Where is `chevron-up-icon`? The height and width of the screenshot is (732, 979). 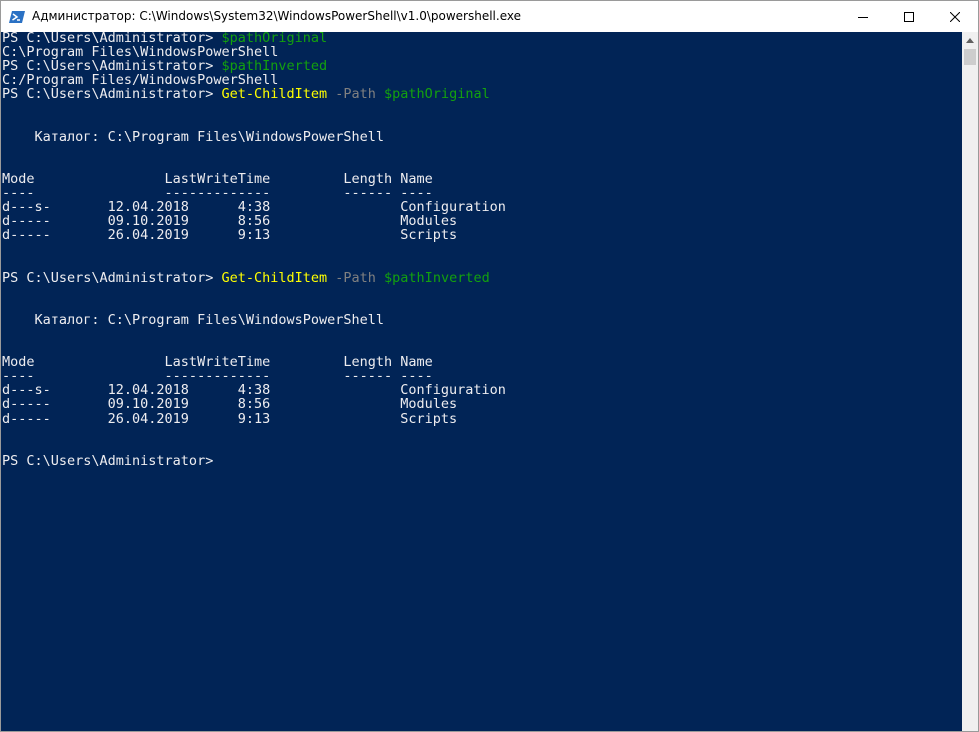 chevron-up-icon is located at coordinates (970, 40).